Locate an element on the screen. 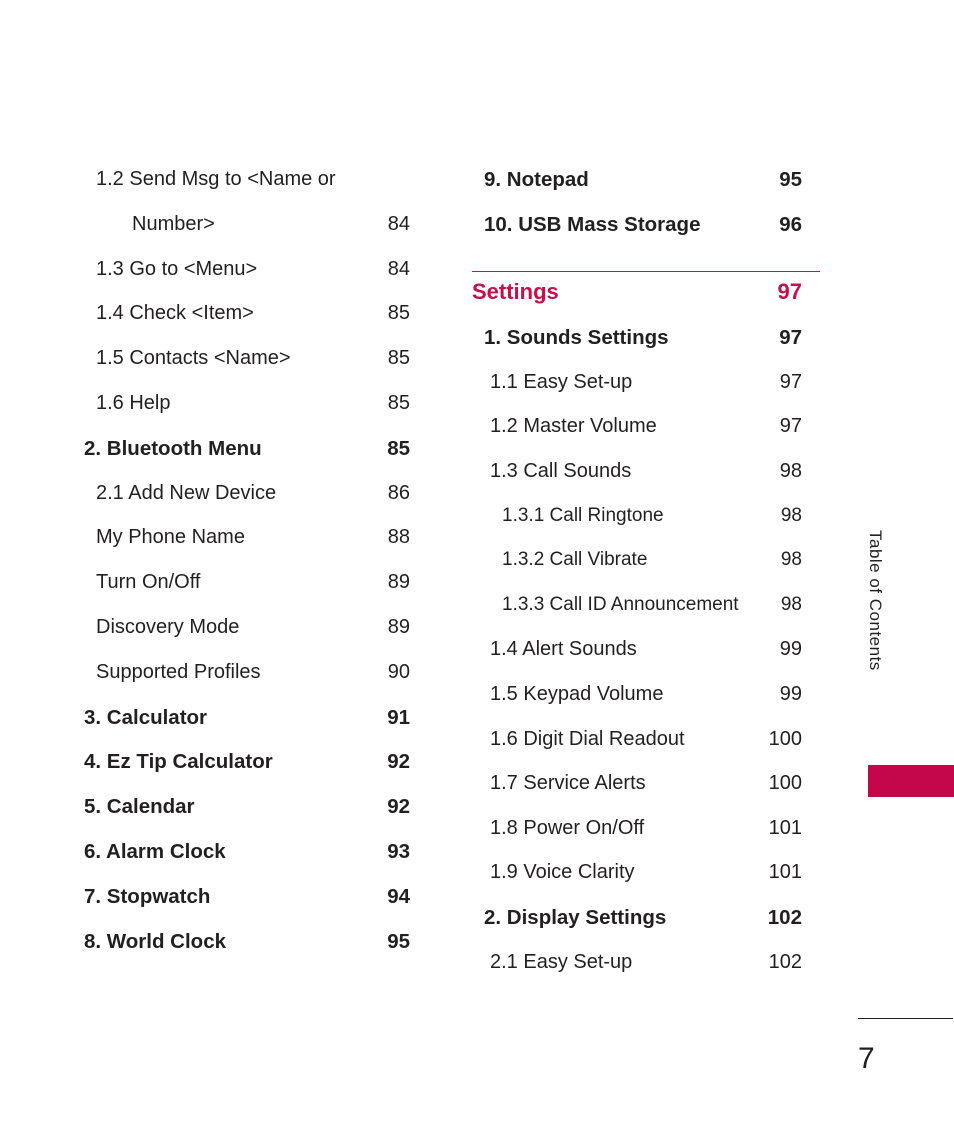 Image resolution: width=954 pixels, height=1145 pixels. toc-entry-title: 7. Stopwatch is located at coordinates (147, 896).